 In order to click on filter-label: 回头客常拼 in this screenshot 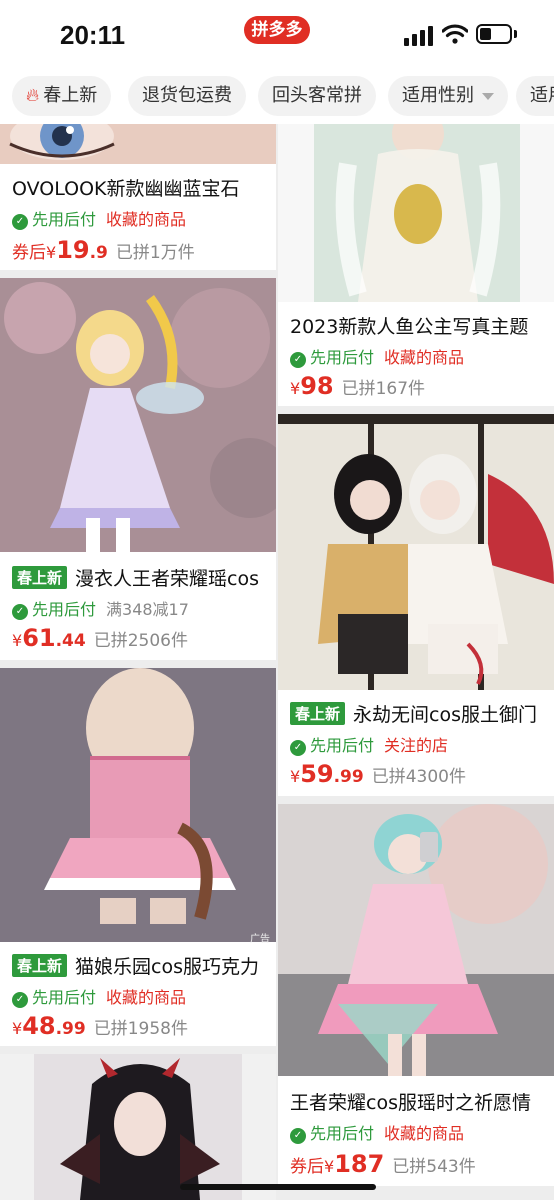, I will do `click(317, 95)`.